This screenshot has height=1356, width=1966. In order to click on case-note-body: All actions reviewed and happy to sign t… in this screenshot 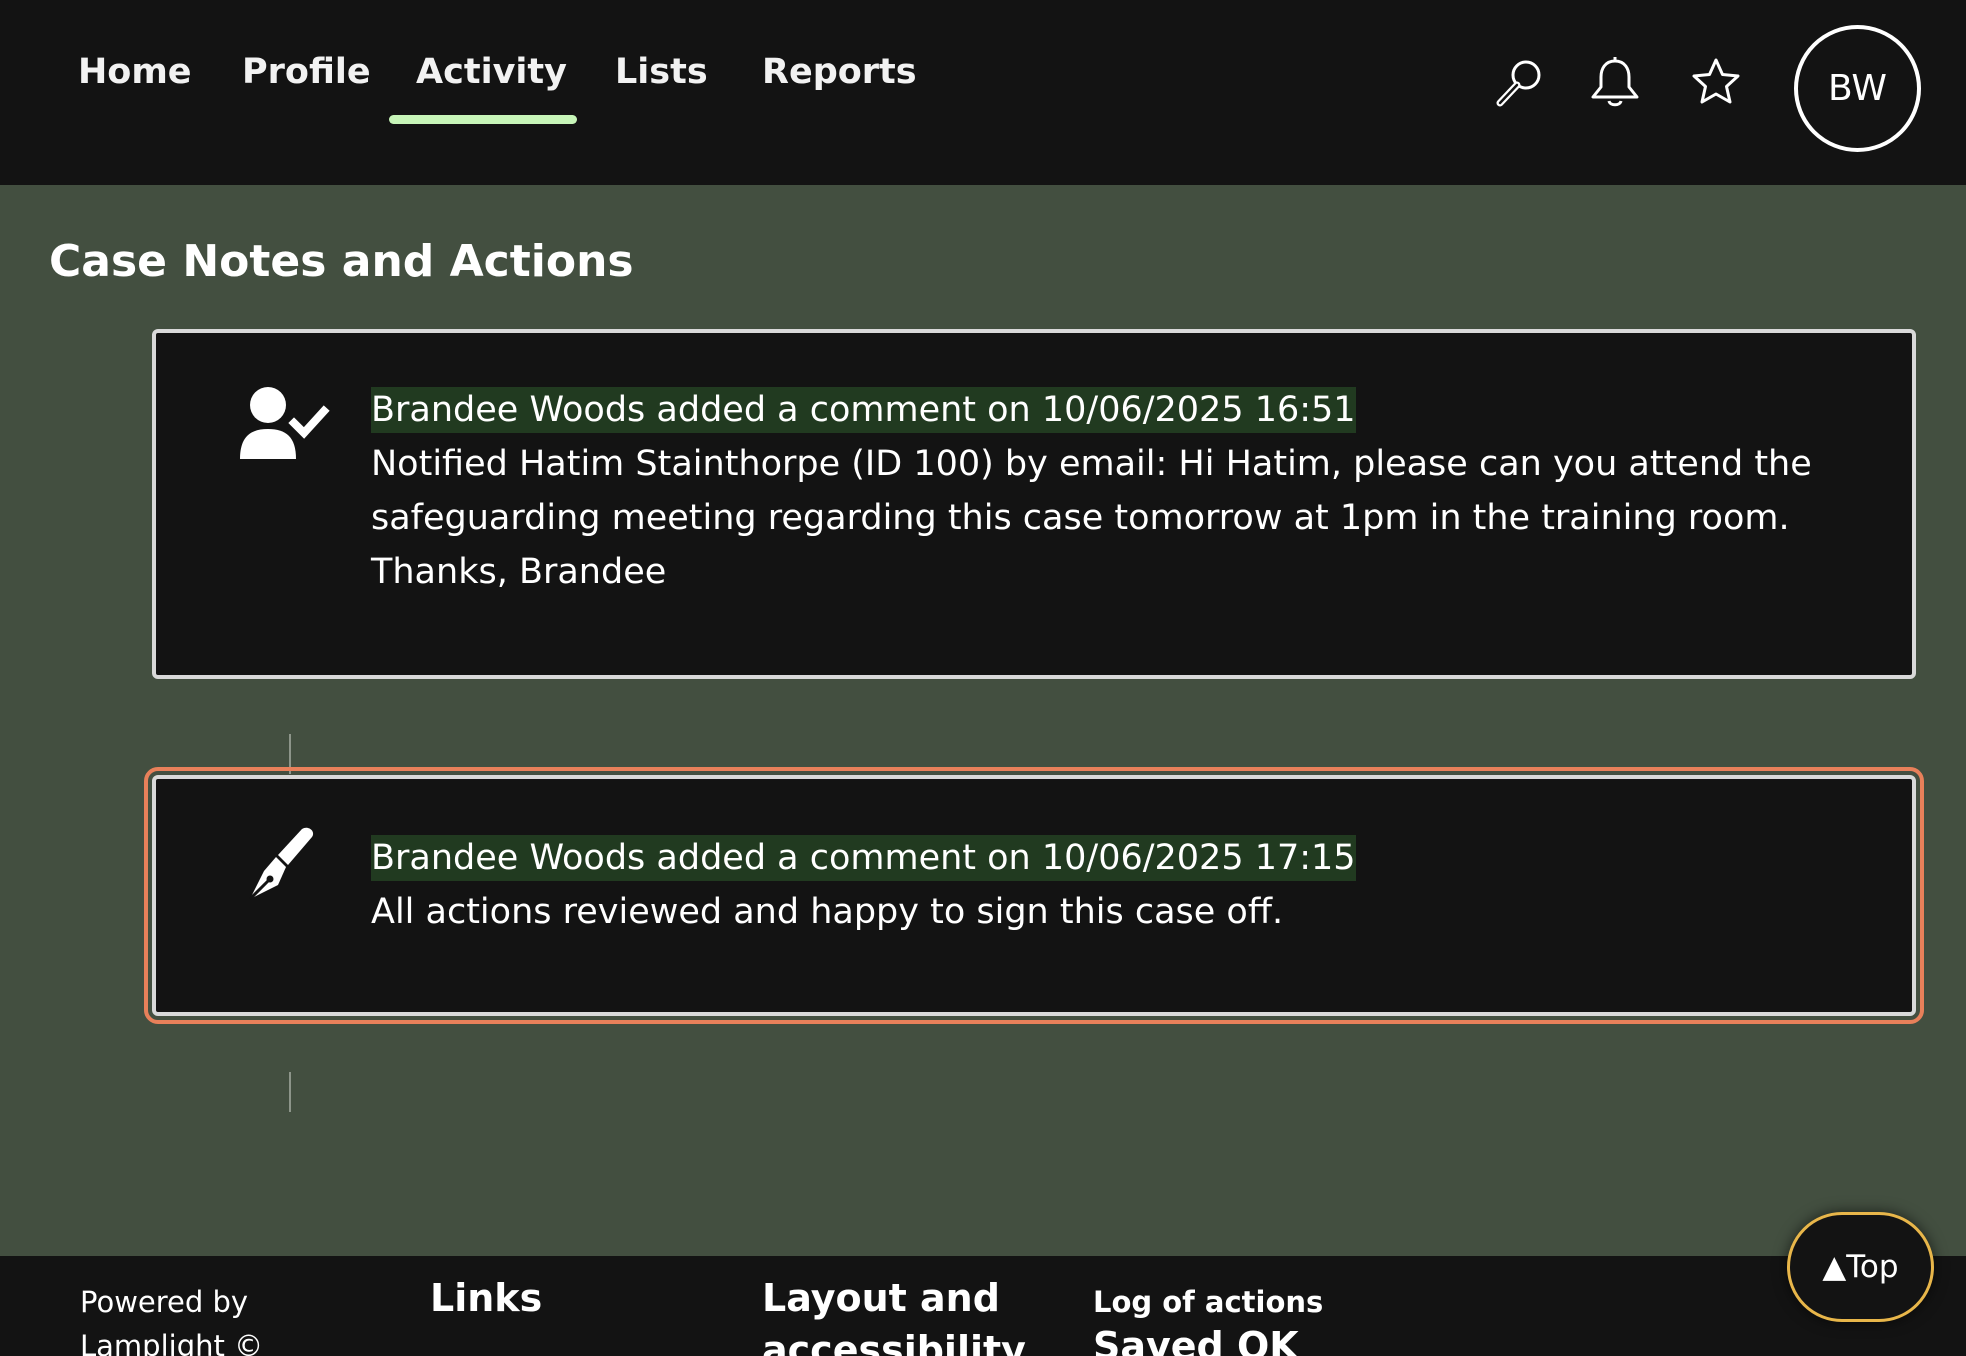, I will do `click(827, 912)`.